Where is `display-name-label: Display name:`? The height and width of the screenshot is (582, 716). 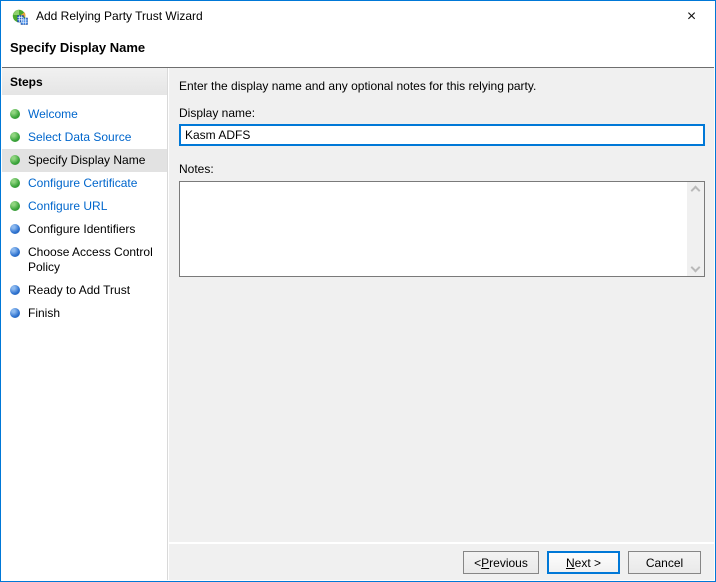
display-name-label: Display name: is located at coordinates (217, 113).